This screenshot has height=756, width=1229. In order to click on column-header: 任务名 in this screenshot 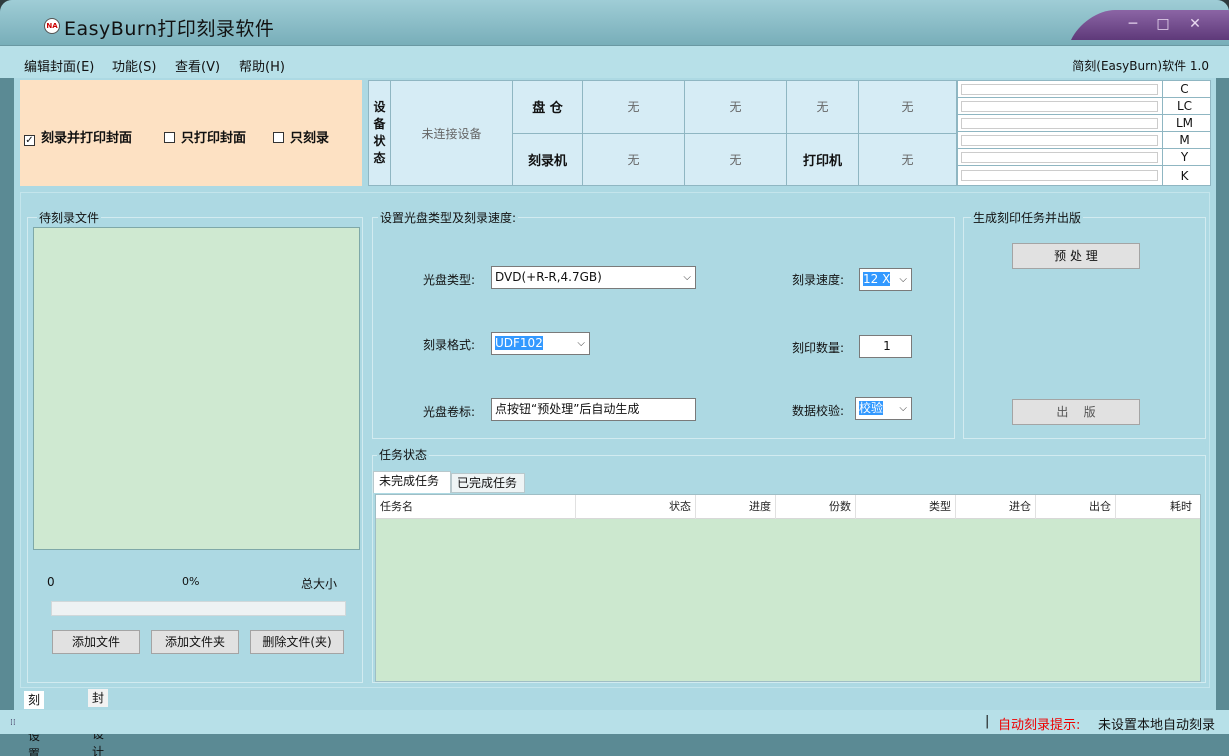, I will do `click(476, 507)`.